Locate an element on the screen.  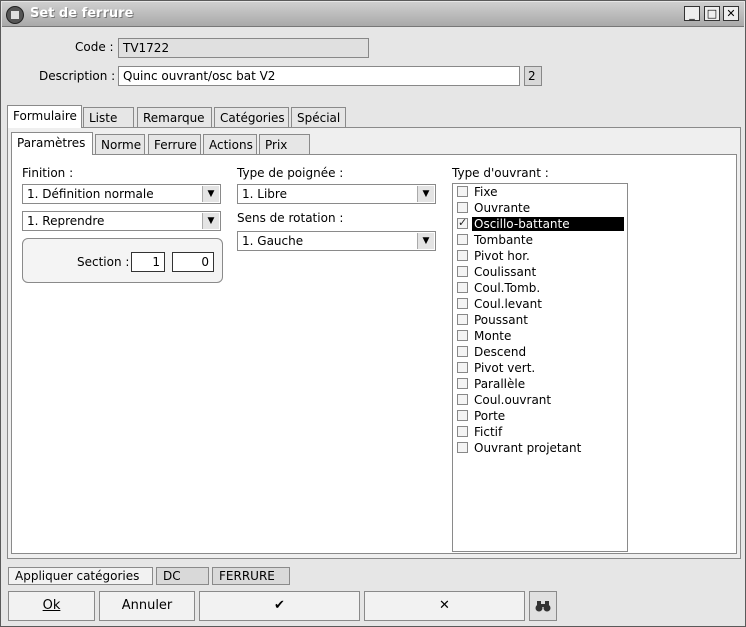
finition-select: 1. Définition normale ▼ is located at coordinates (121, 194).